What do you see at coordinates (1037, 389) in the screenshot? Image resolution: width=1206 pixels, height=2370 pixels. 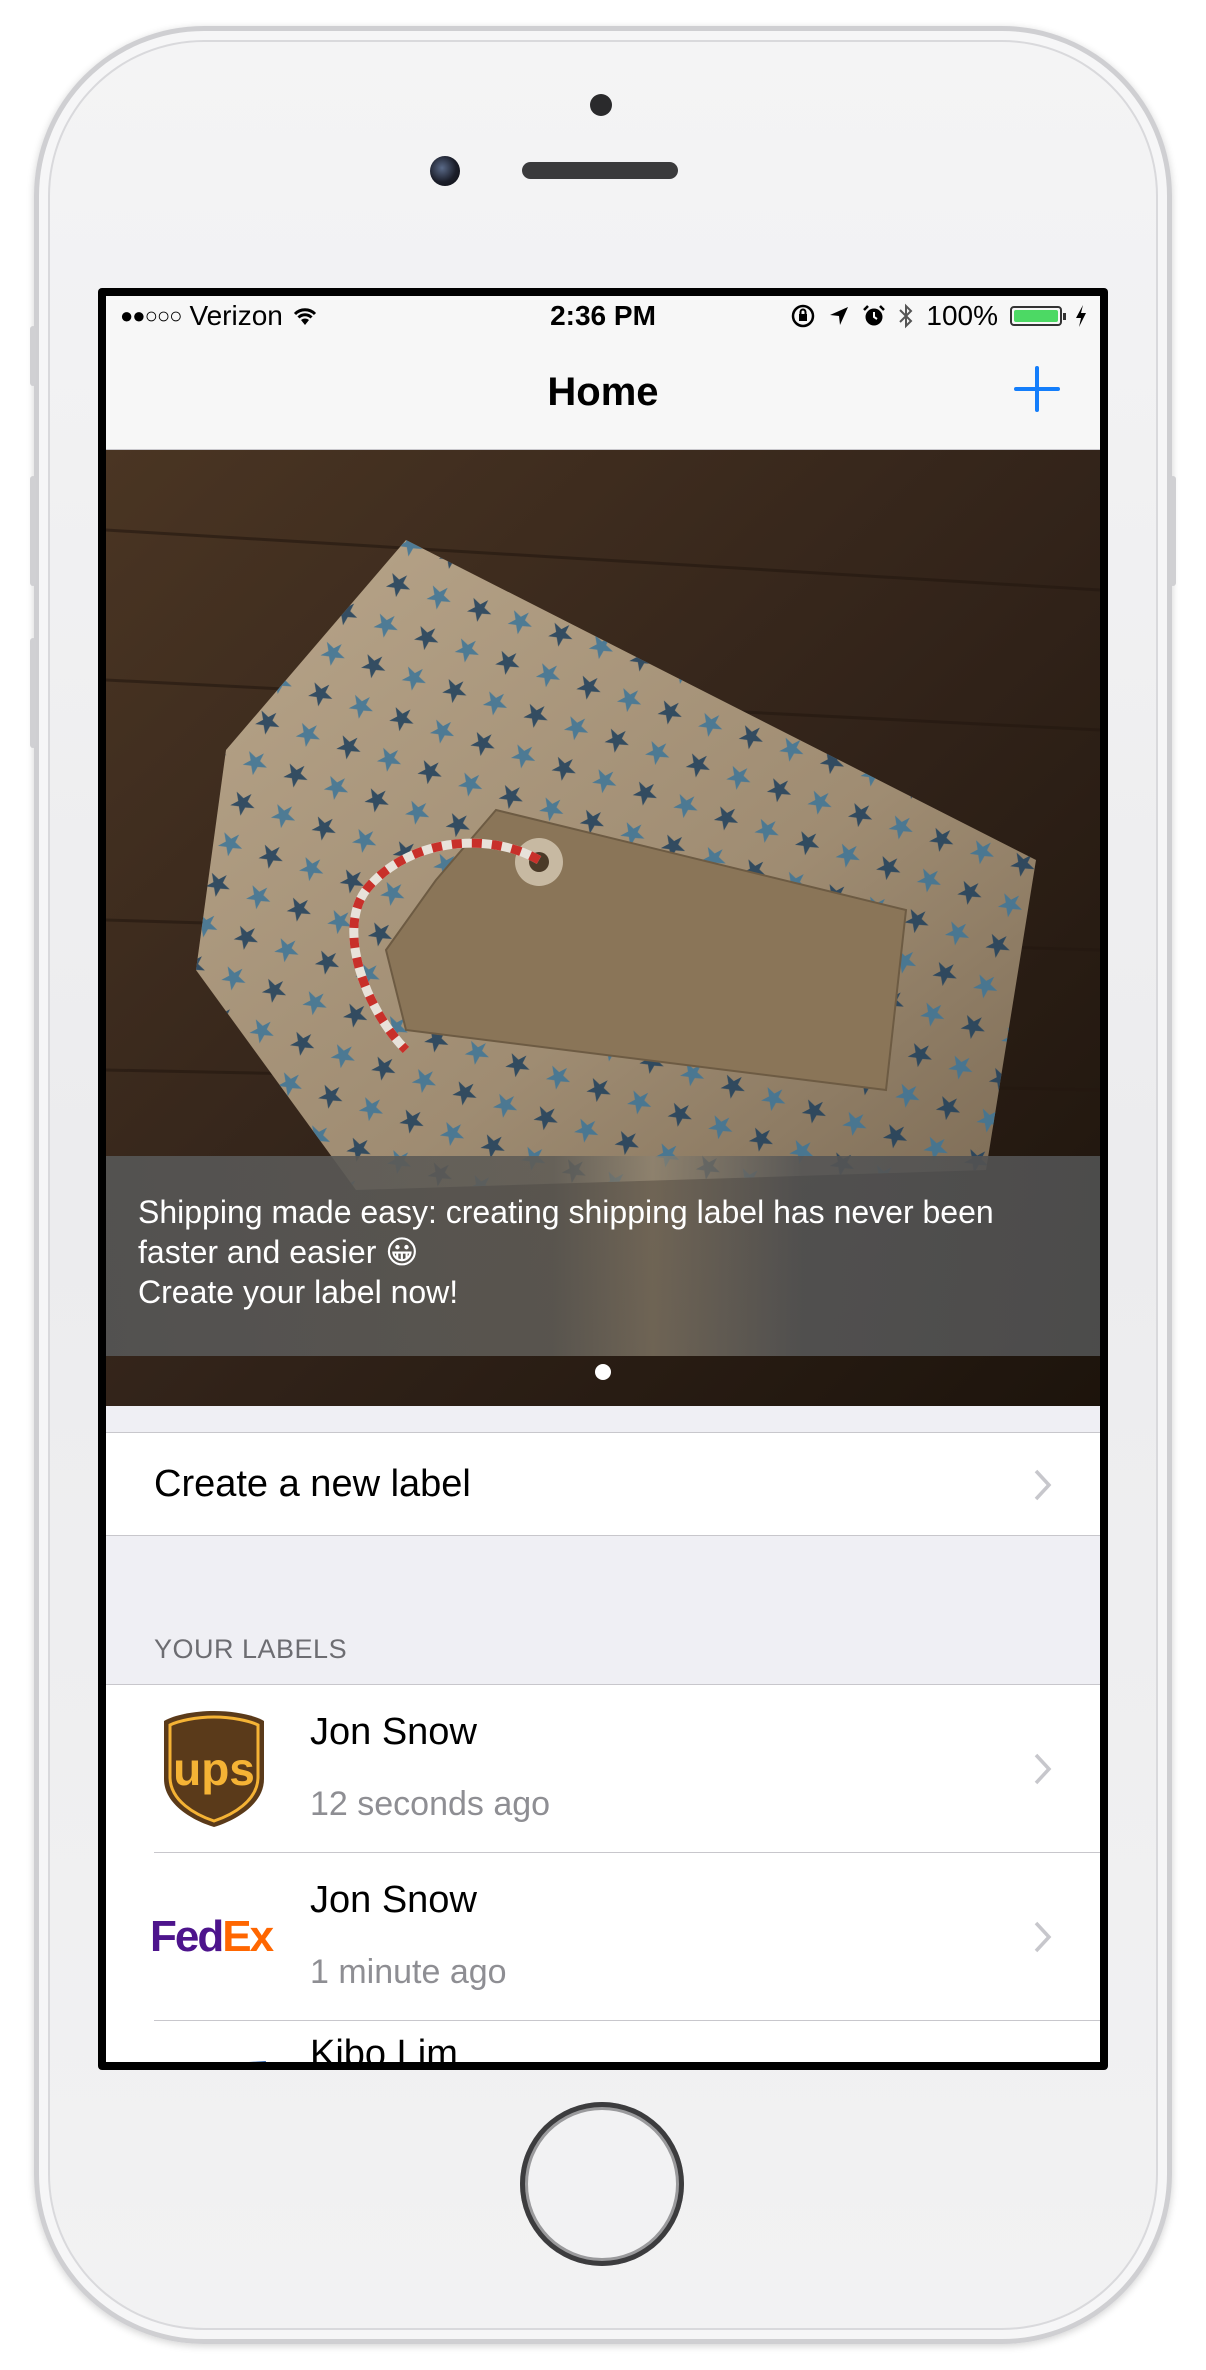 I see `plus-icon` at bounding box center [1037, 389].